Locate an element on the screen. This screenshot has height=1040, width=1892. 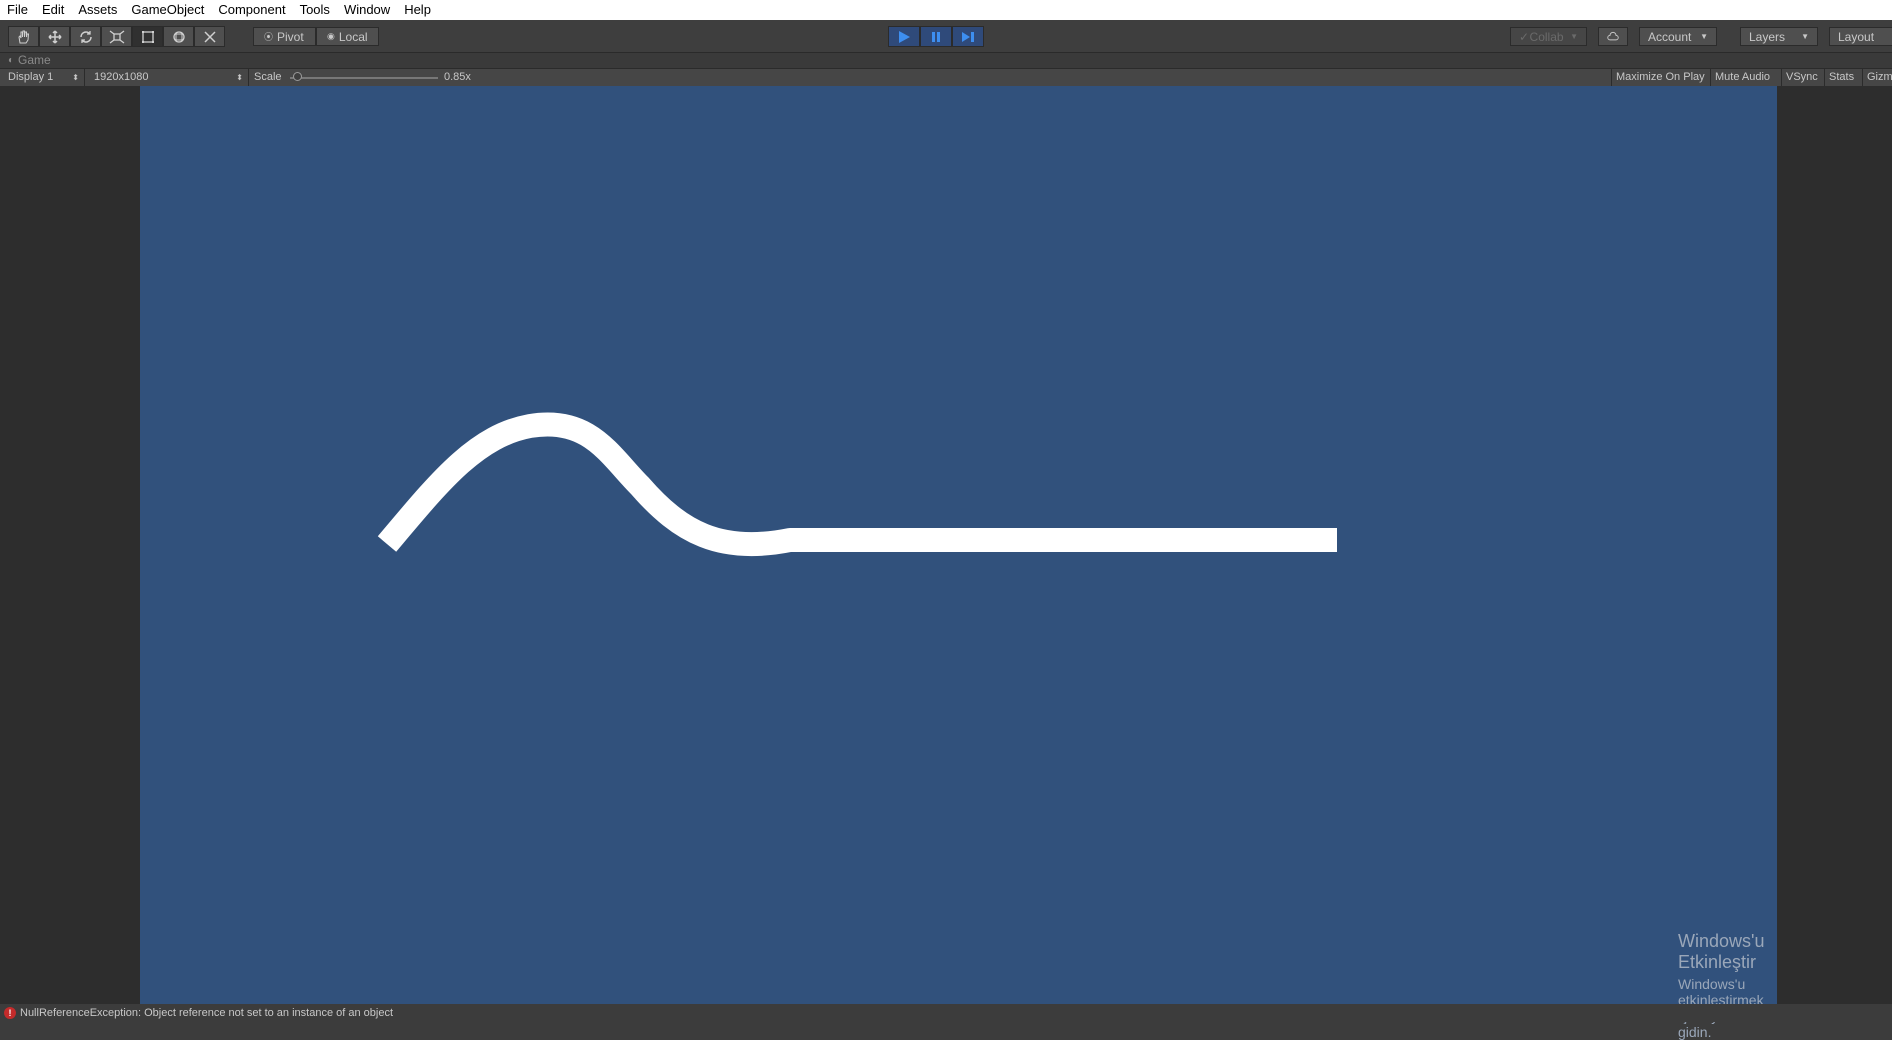
collab-label: Collab is located at coordinates (1546, 36).